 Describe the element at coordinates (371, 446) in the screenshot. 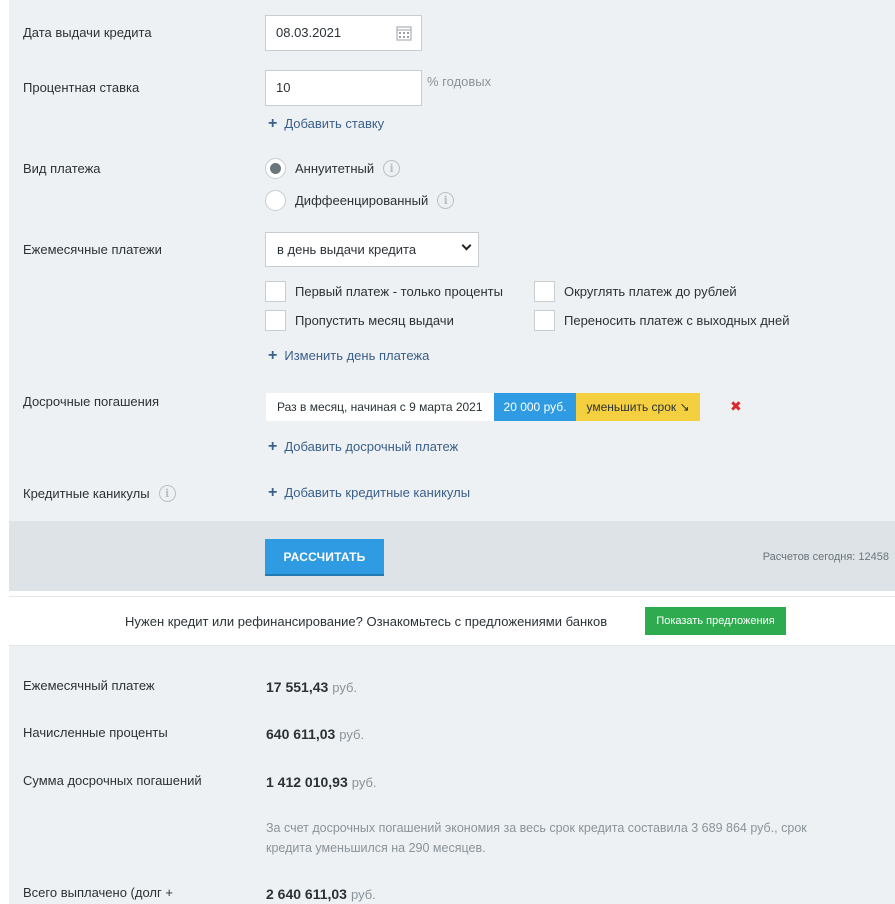

I see `add-early-label: Добавить досрочный платеж` at that location.